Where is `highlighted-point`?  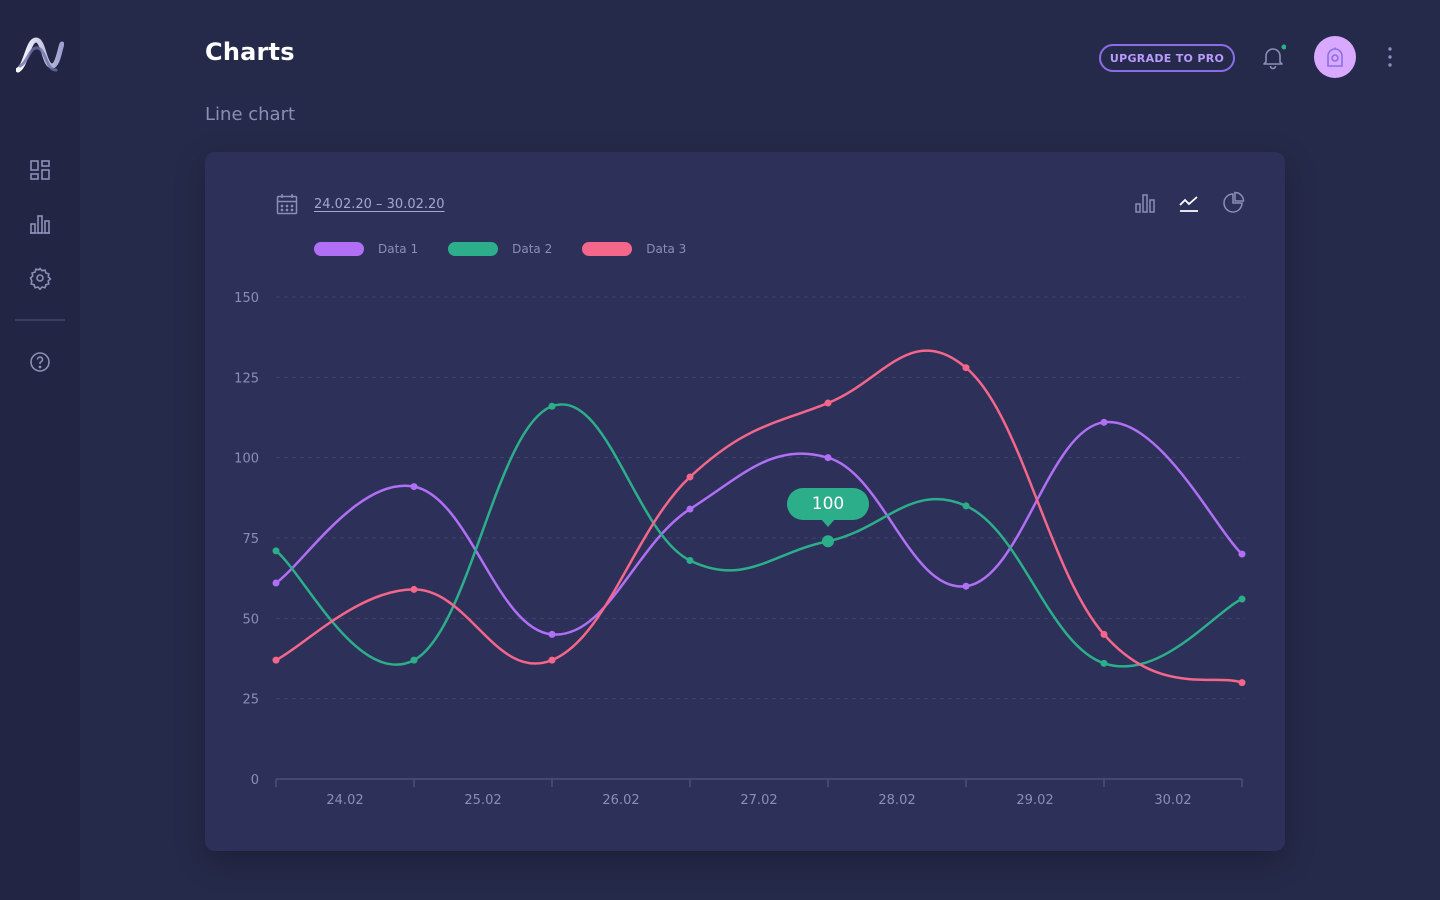
highlighted-point is located at coordinates (828, 541).